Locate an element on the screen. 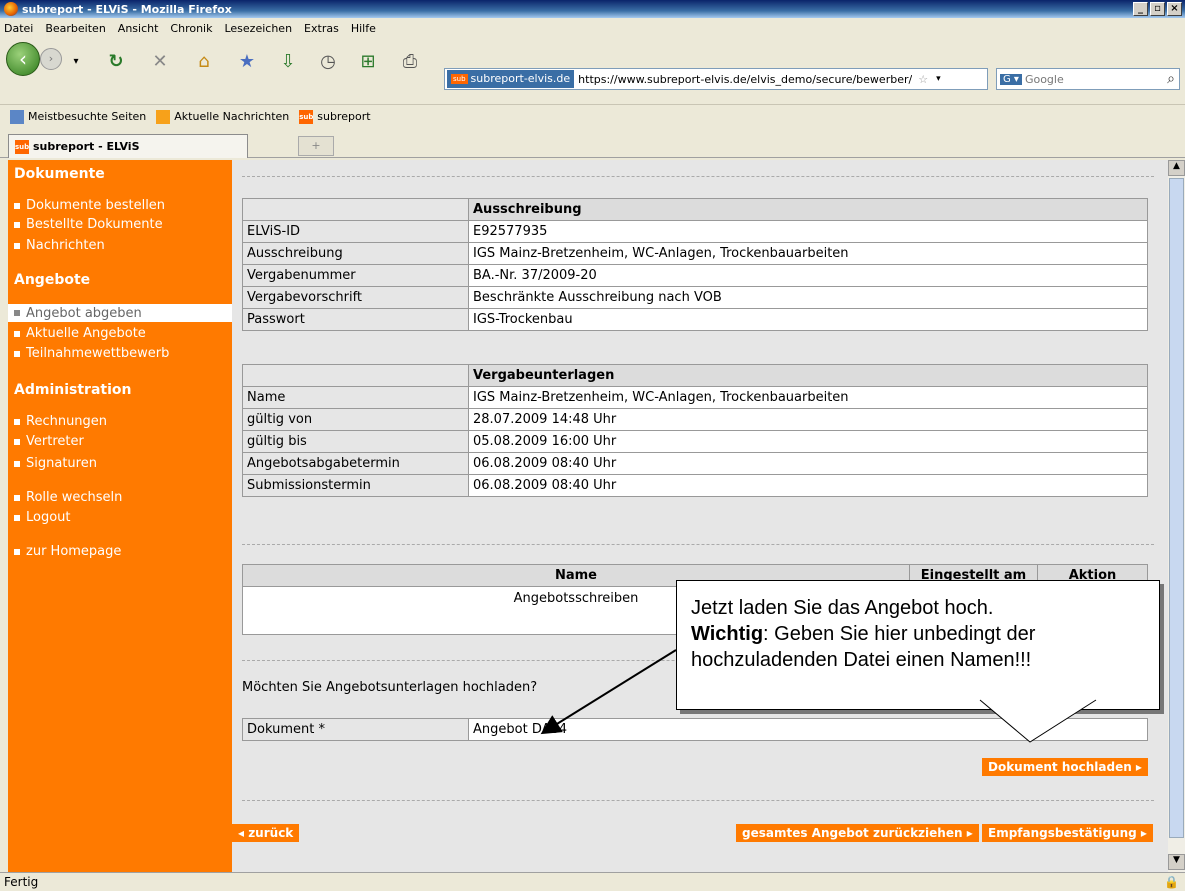 This screenshot has width=1185, height=891. sidebar-item-rechnungen: Rechnungen is located at coordinates (60, 421).